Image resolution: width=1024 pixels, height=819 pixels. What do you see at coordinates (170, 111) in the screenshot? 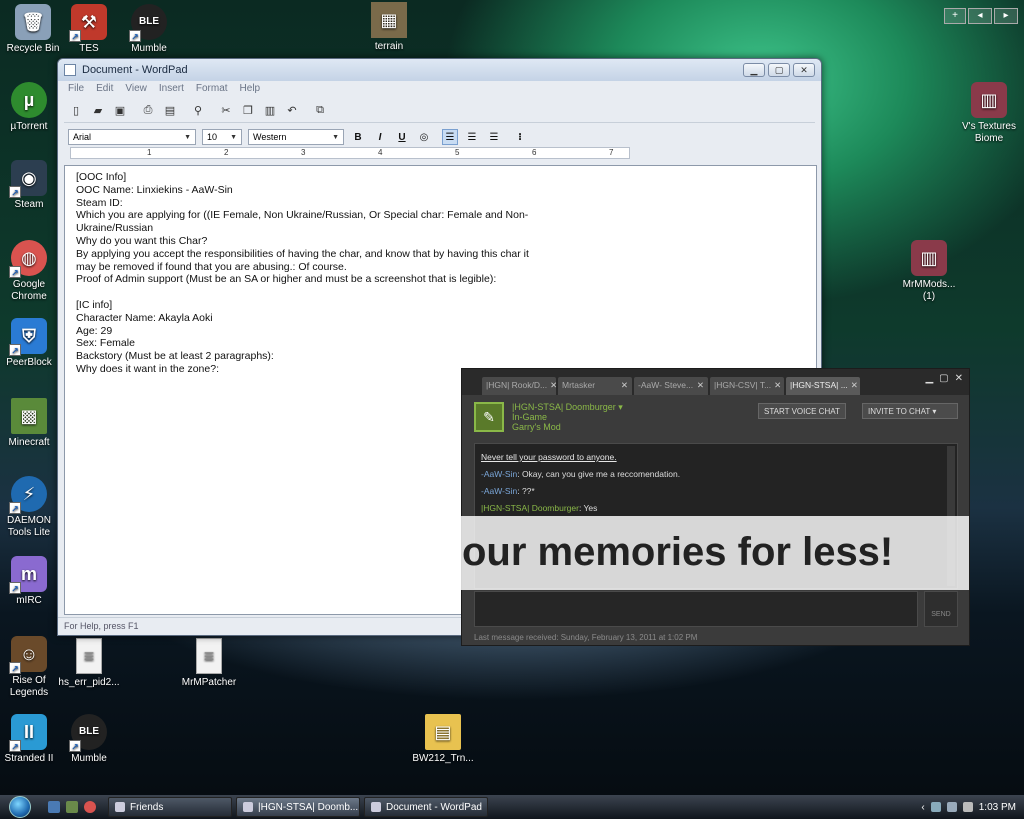
I see `print-preview-icon: ▤` at bounding box center [170, 111].